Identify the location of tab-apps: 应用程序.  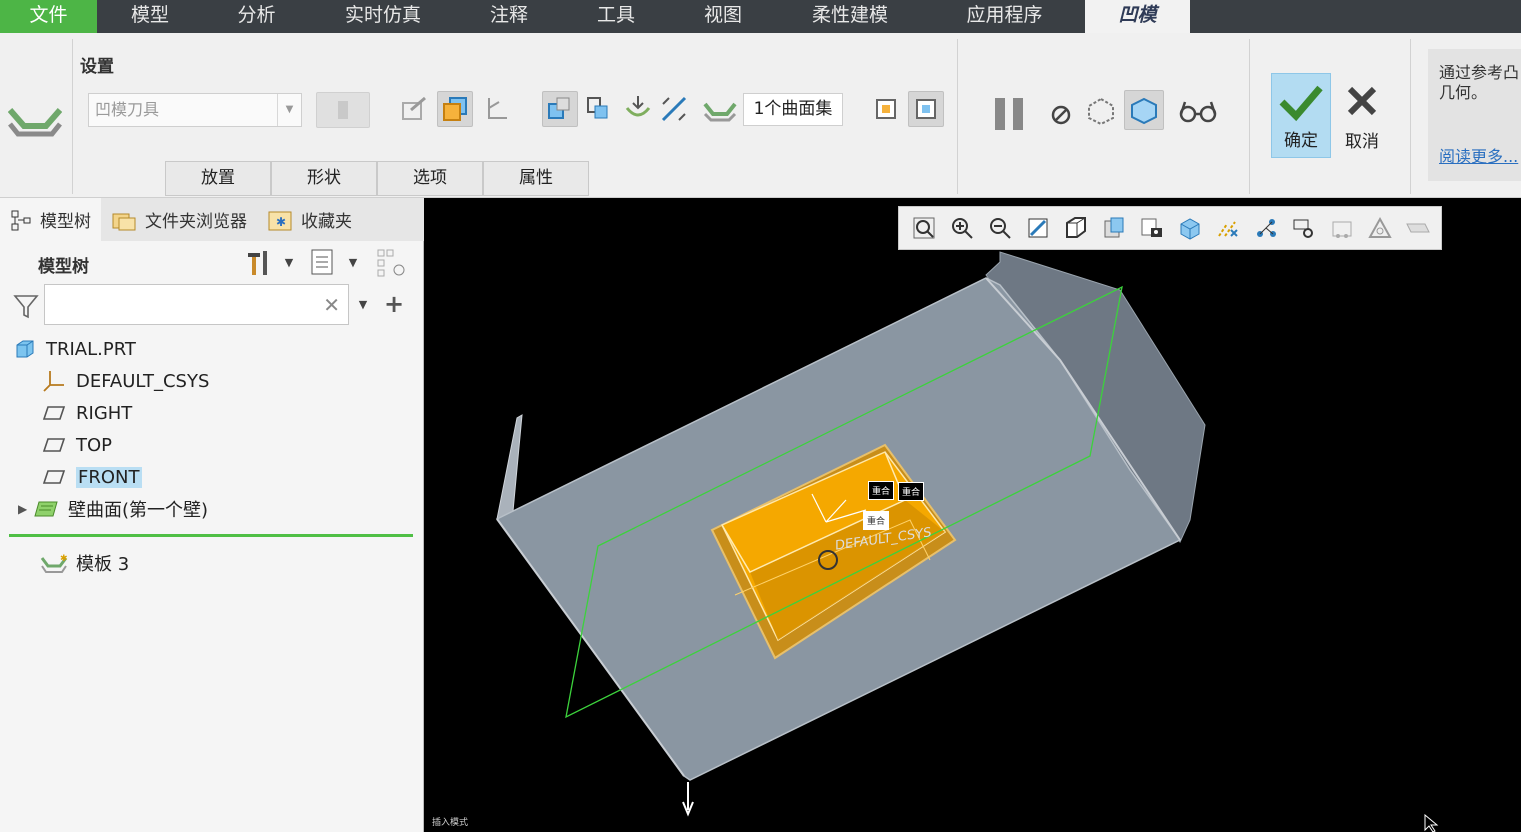
(1004, 16).